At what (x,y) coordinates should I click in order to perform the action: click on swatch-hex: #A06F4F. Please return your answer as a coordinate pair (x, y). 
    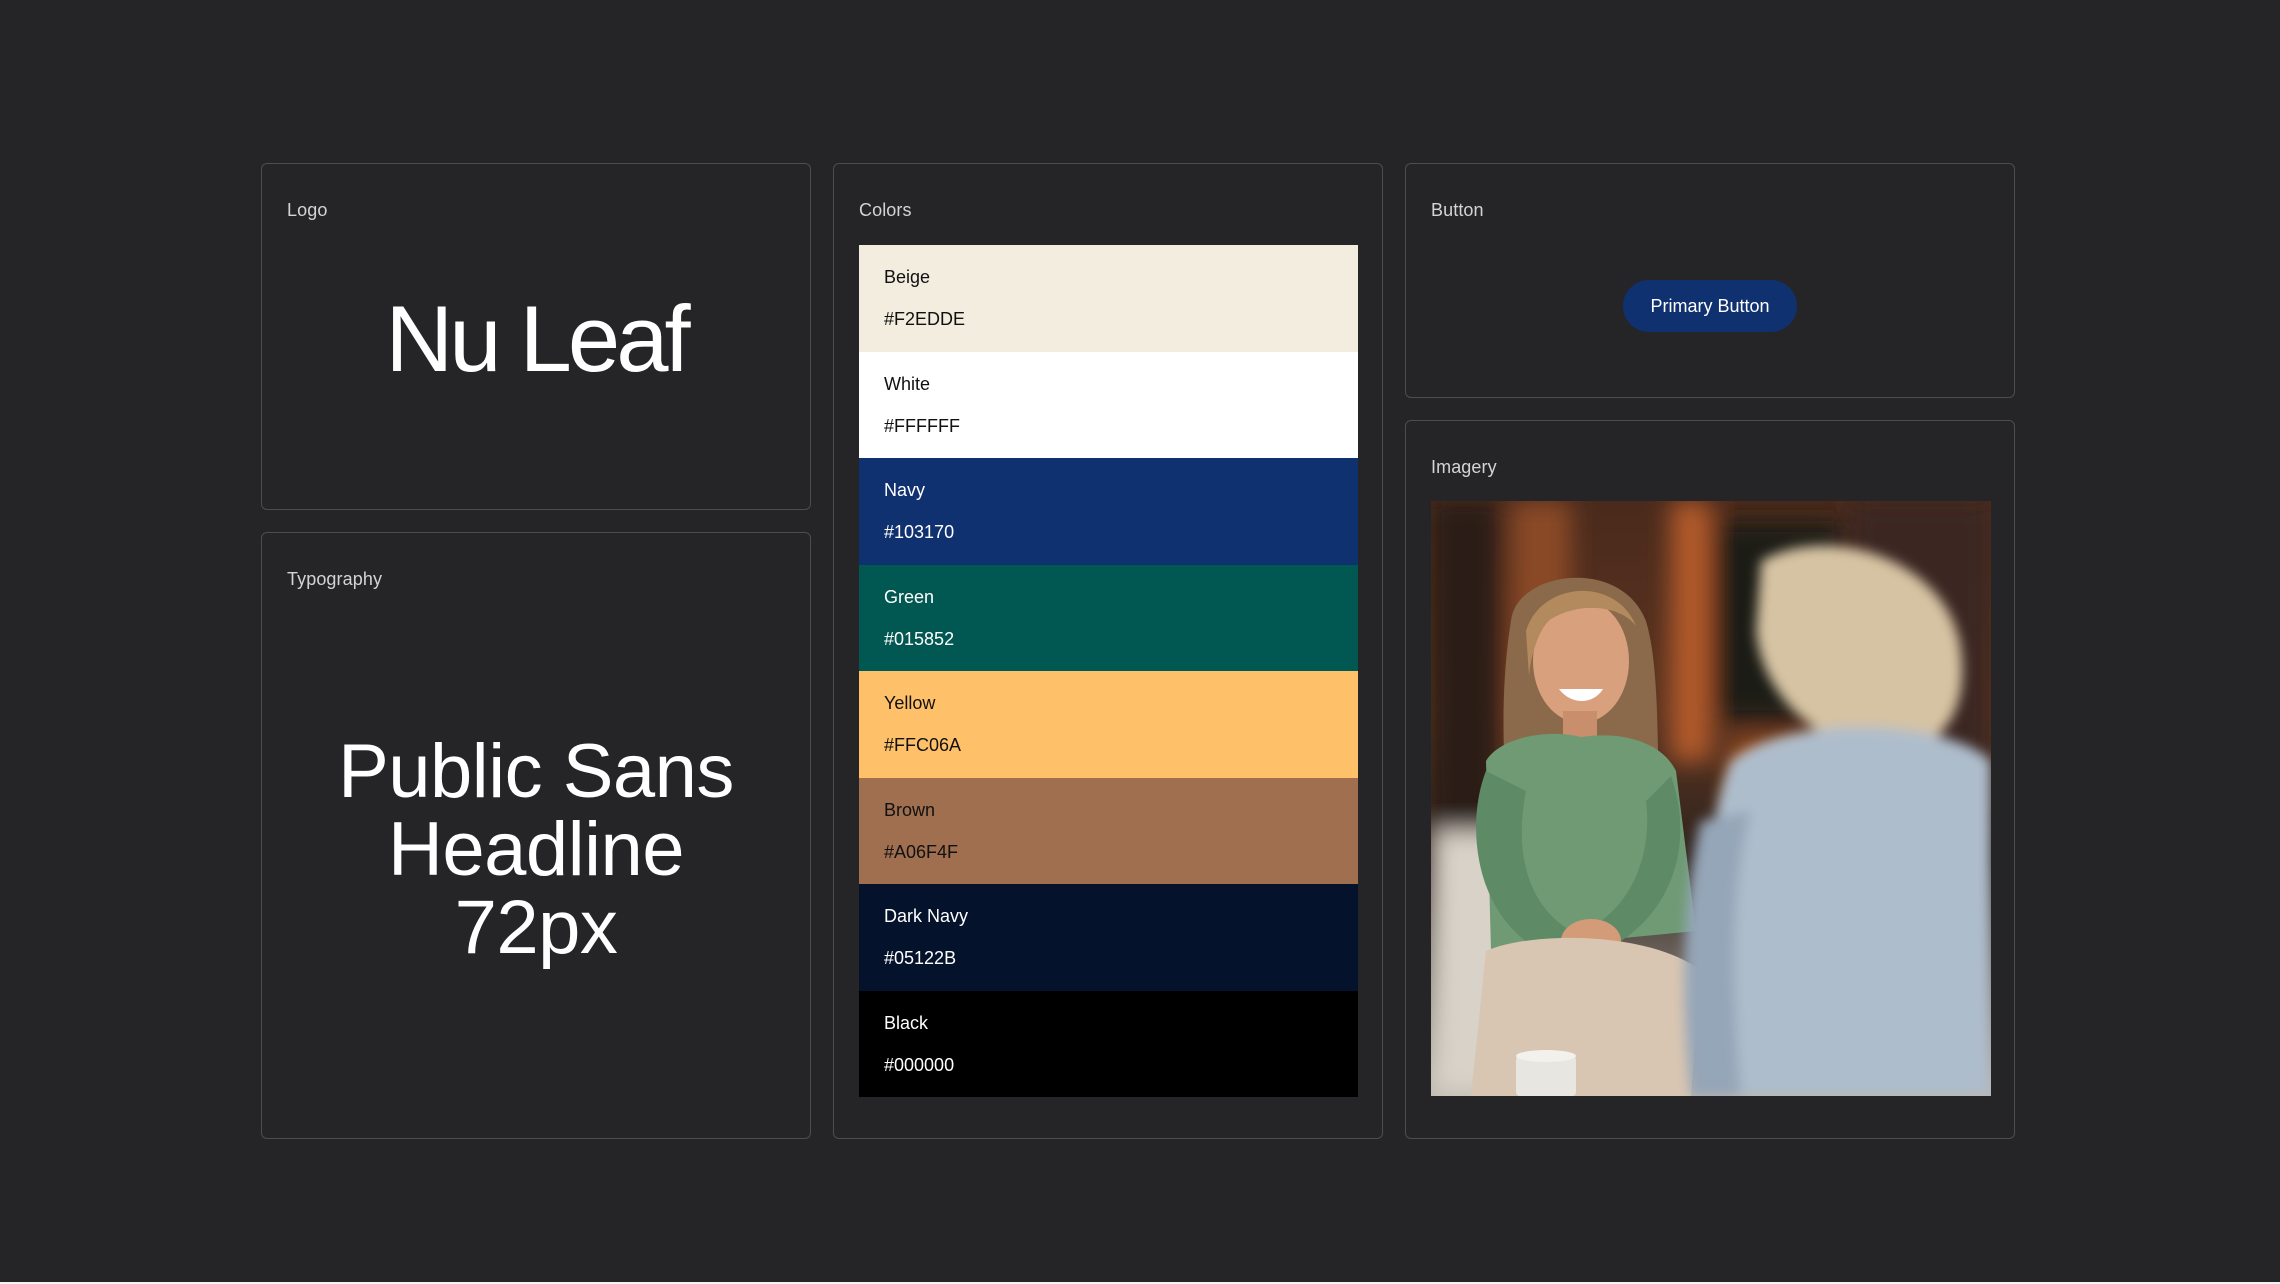
    Looking at the image, I should click on (921, 851).